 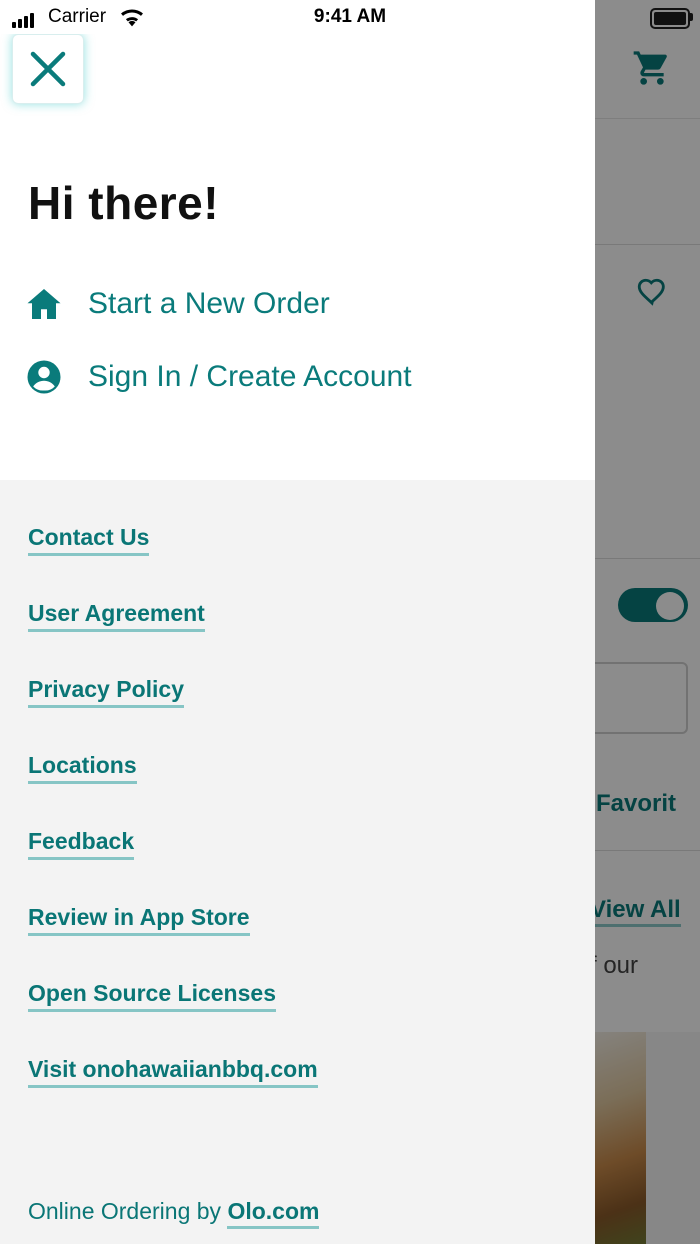 What do you see at coordinates (152, 996) in the screenshot?
I see `link-open-source-licenses: Open Source Licenses` at bounding box center [152, 996].